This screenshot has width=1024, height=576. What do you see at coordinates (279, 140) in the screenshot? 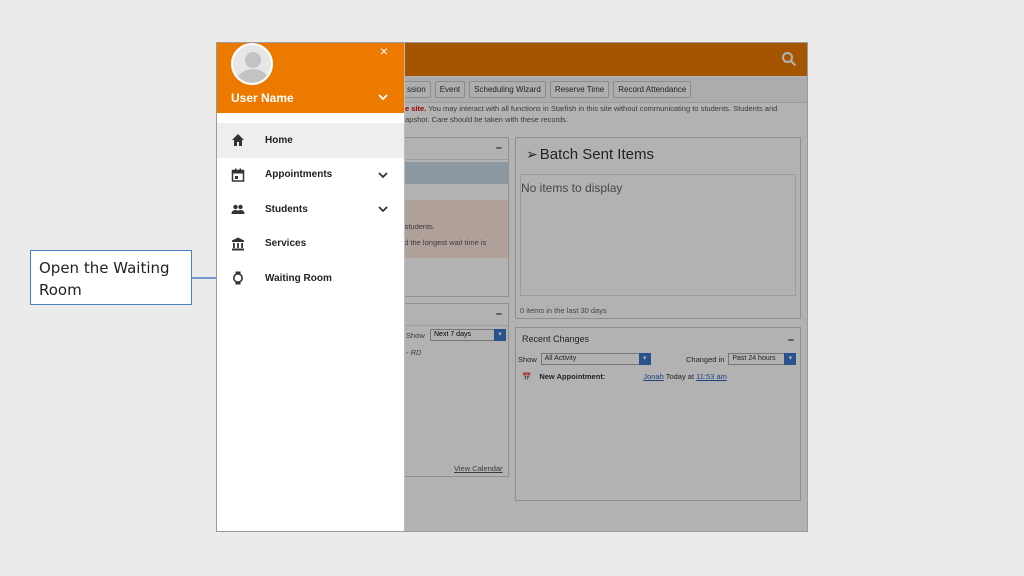
I see `menu-label-home: Home` at bounding box center [279, 140].